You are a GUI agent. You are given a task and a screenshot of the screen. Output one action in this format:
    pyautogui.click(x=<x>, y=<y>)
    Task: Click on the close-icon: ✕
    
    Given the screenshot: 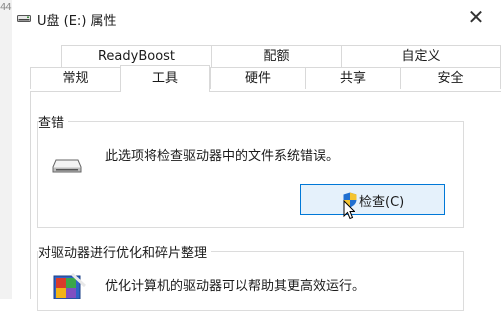 What is the action you would take?
    pyautogui.click(x=476, y=17)
    